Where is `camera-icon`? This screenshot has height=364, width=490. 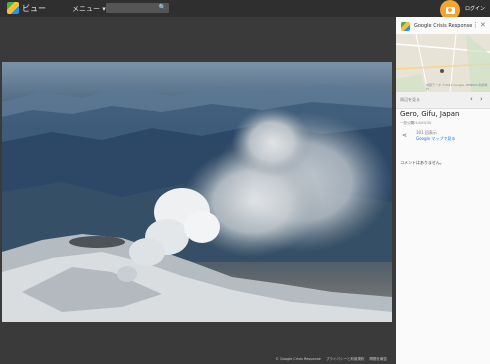 camera-icon is located at coordinates (450, 10).